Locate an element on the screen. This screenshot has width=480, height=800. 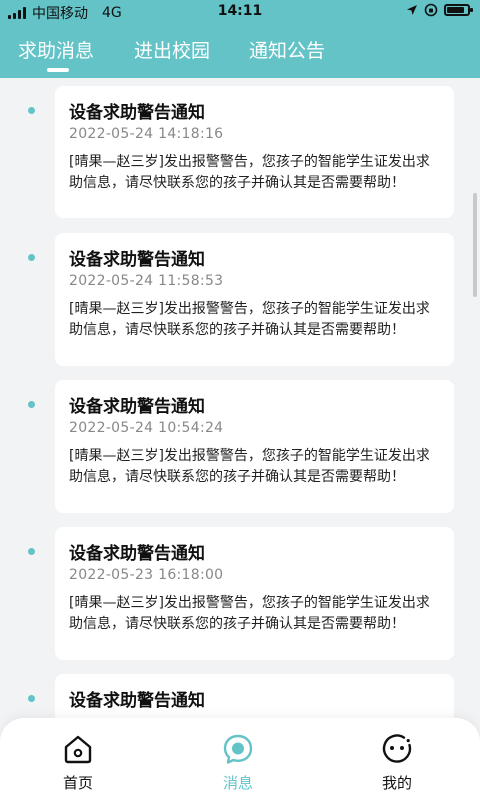
status-bar: 中国移动 4G 14:11 is located at coordinates (240, 12).